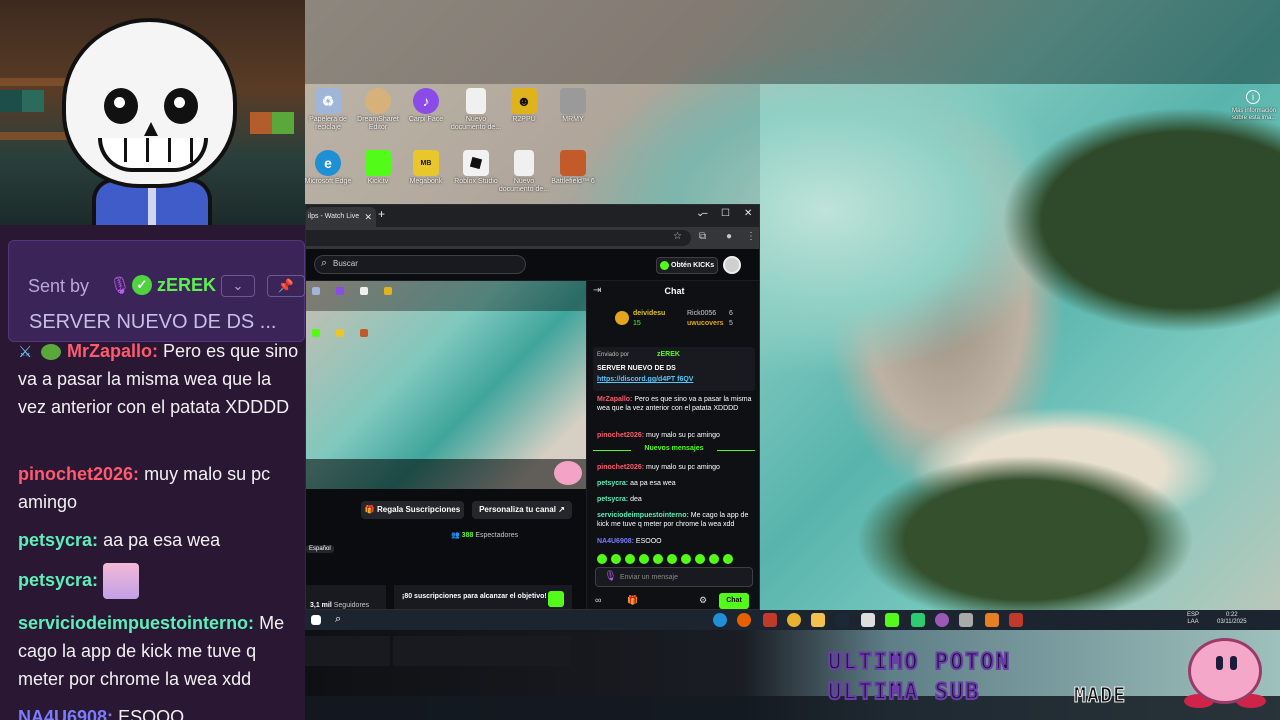 This screenshot has width=1280, height=720. What do you see at coordinates (568, 473) in the screenshot?
I see `kirby-overlay` at bounding box center [568, 473].